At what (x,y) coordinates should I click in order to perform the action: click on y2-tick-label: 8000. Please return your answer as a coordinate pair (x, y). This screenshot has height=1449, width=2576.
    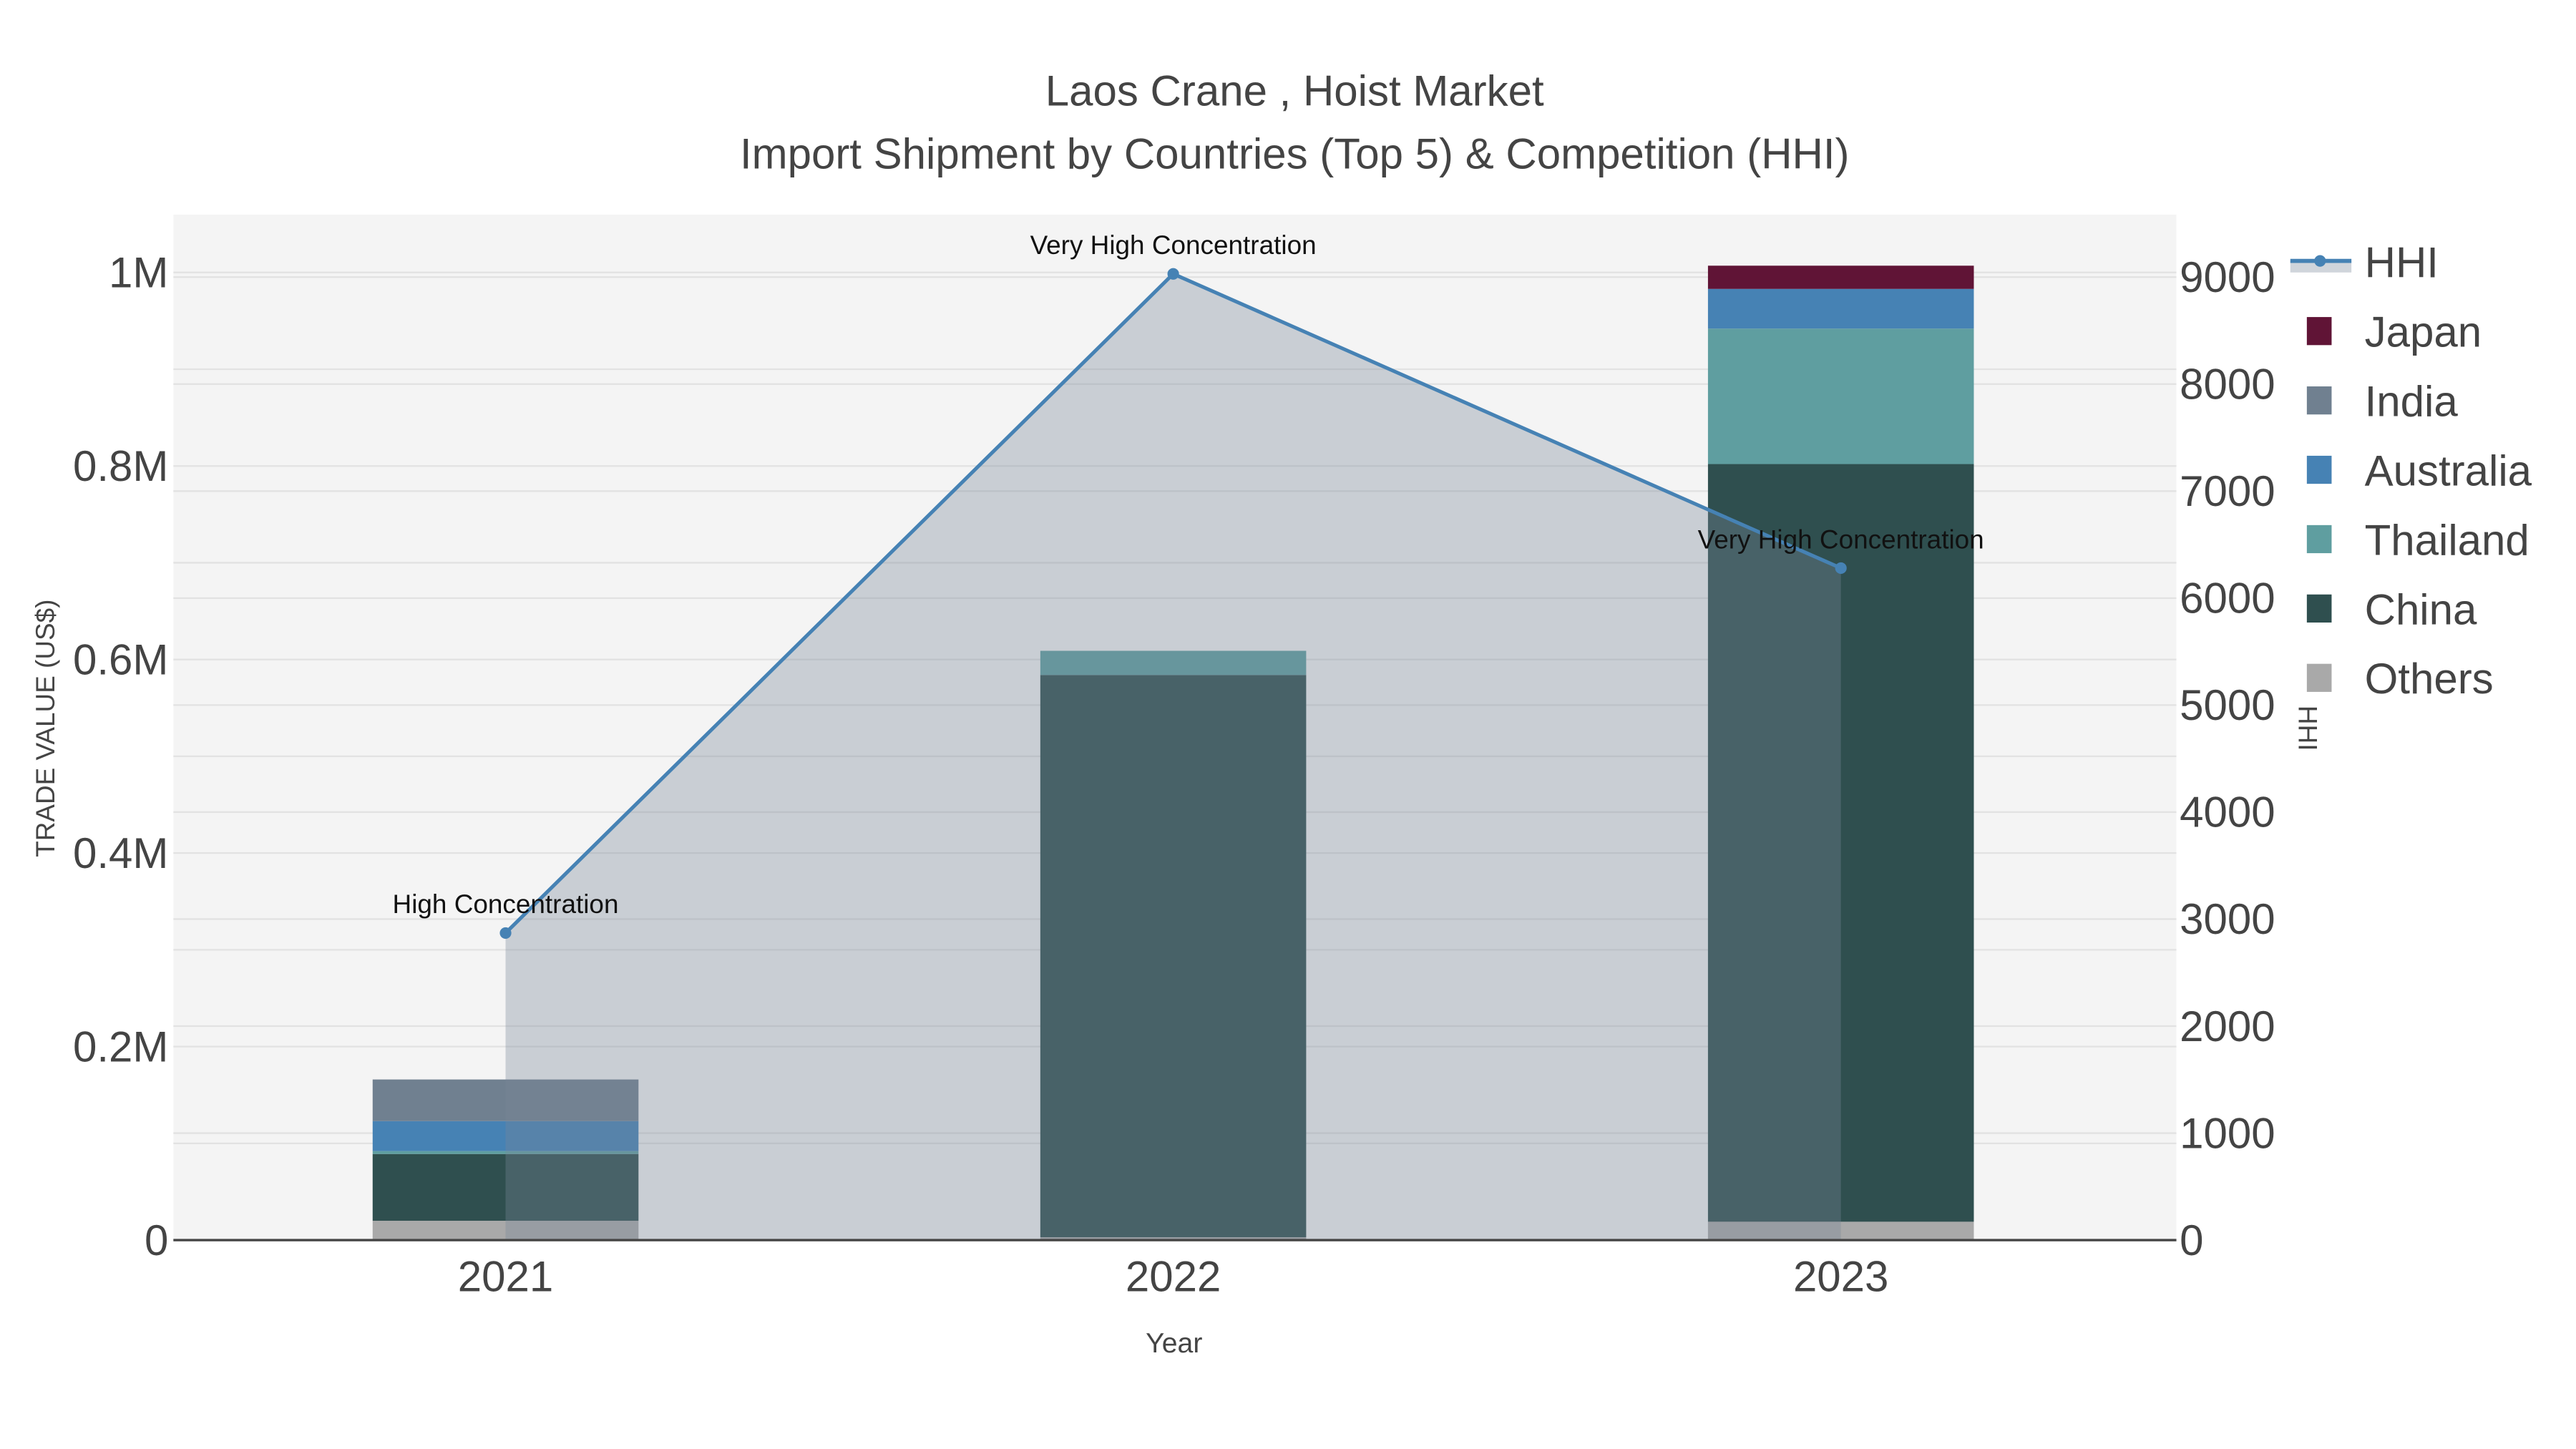
    Looking at the image, I should click on (2227, 385).